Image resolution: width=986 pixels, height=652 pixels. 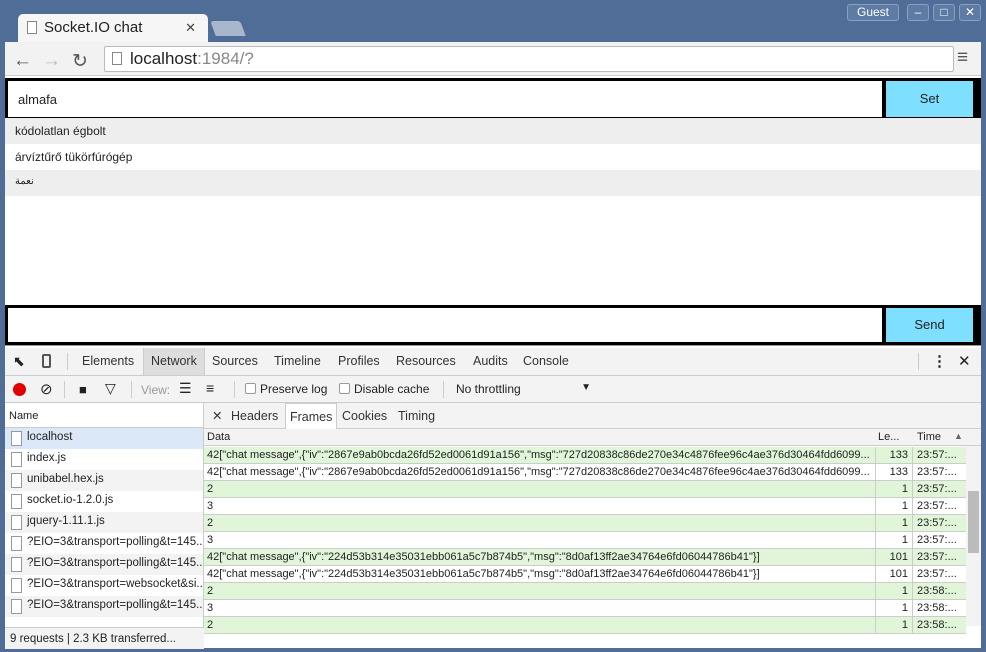 What do you see at coordinates (190, 28) in the screenshot?
I see `close-tab-icon: ✕` at bounding box center [190, 28].